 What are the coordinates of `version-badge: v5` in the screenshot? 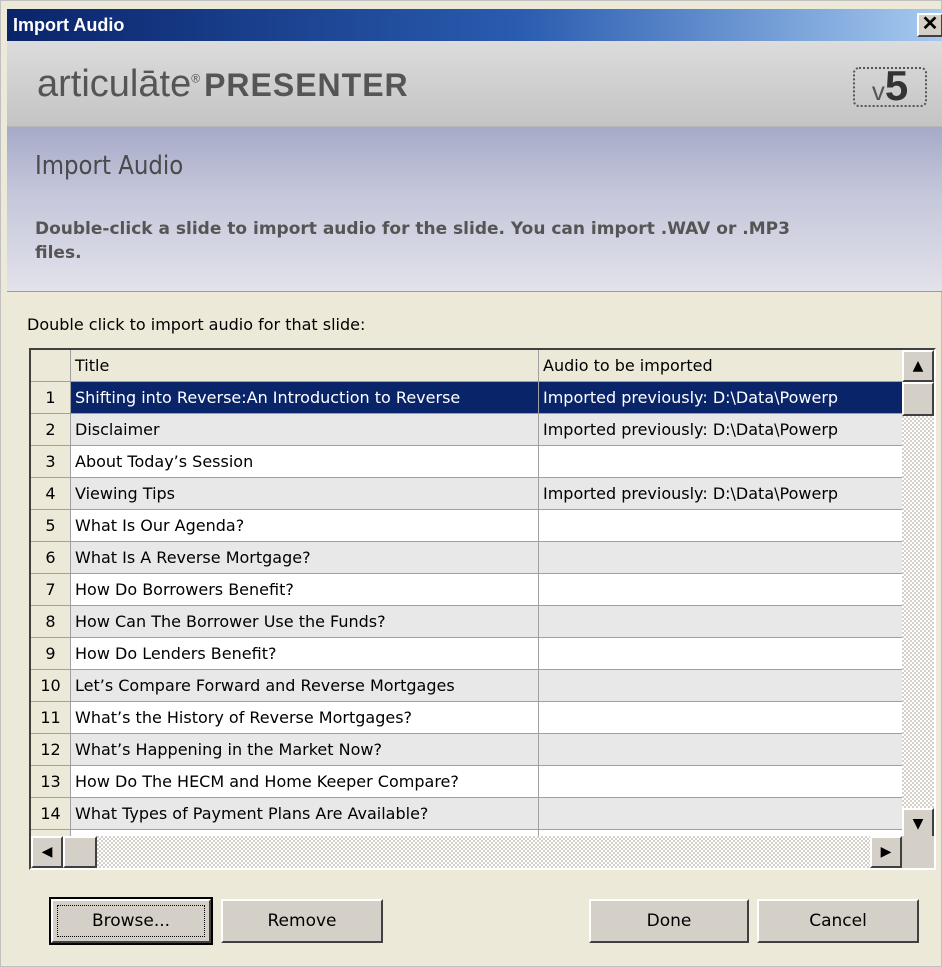 It's located at (890, 86).